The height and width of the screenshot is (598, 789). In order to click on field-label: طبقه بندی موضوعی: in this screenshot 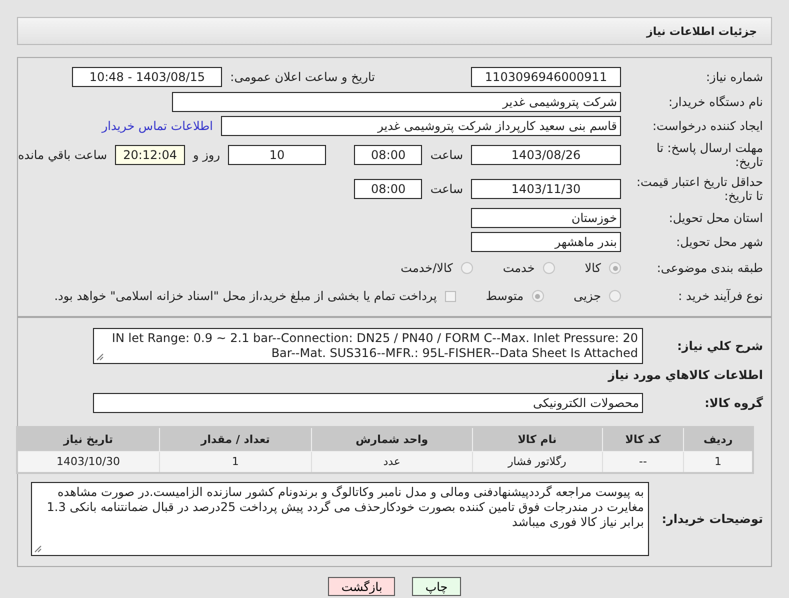, I will do `click(709, 268)`.